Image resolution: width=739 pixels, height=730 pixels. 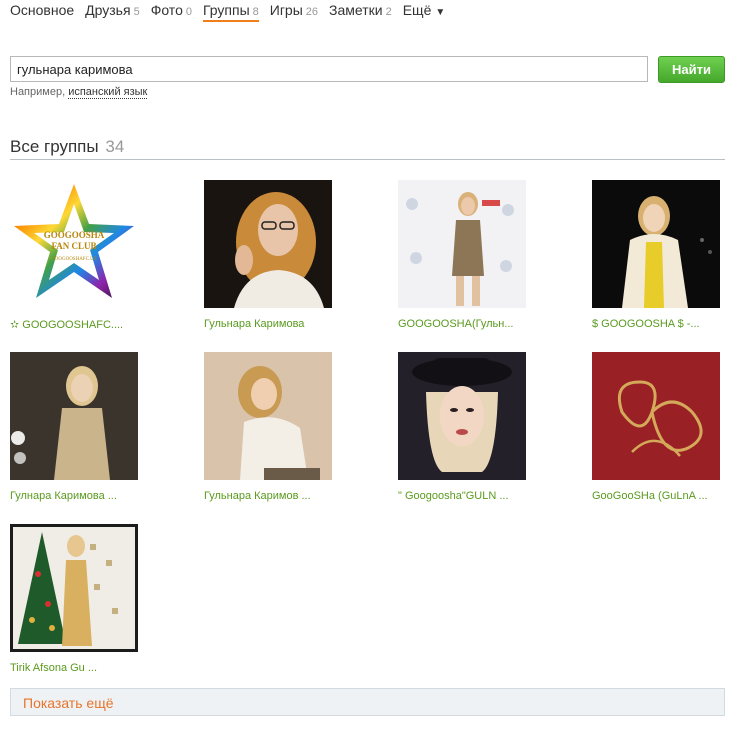 What do you see at coordinates (388, 12) in the screenshot?
I see `tab-notes-count: 2` at bounding box center [388, 12].